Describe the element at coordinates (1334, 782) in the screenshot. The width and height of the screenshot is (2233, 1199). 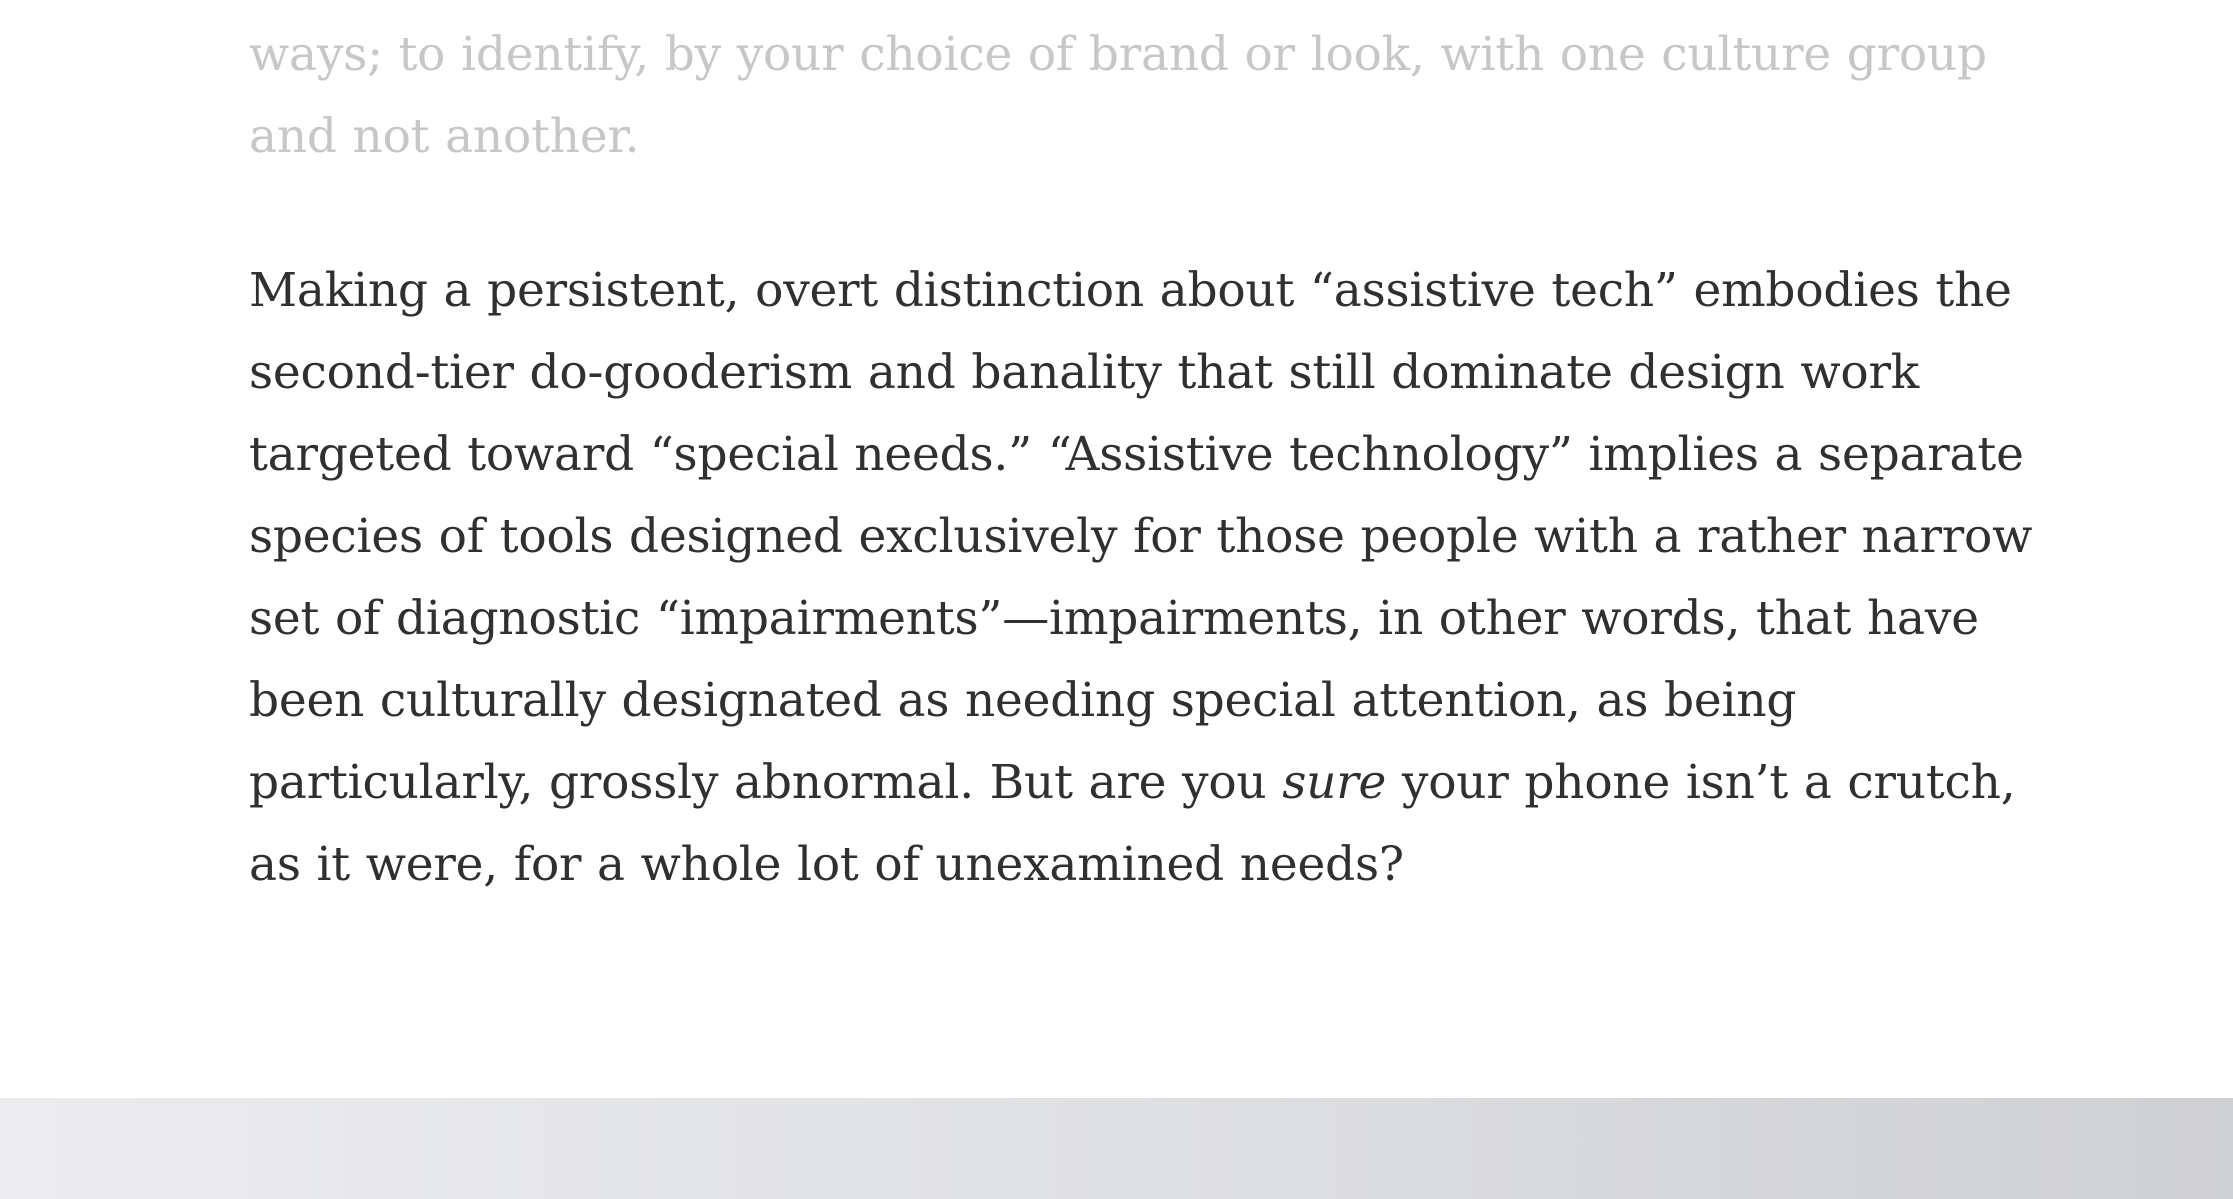
I see `emphasis-word: sure` at that location.